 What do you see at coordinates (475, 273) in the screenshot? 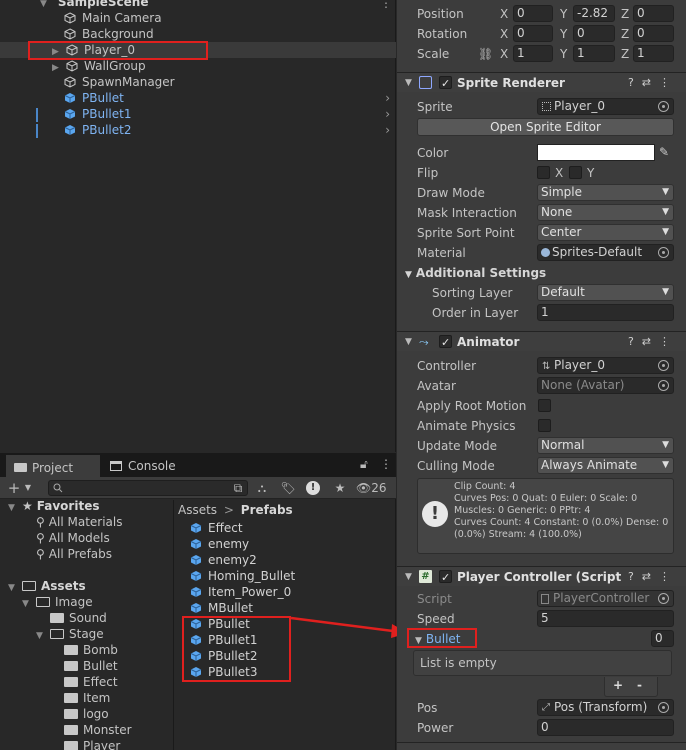
I see `additional-settings-foldout: ▼ Additional Settings` at bounding box center [475, 273].